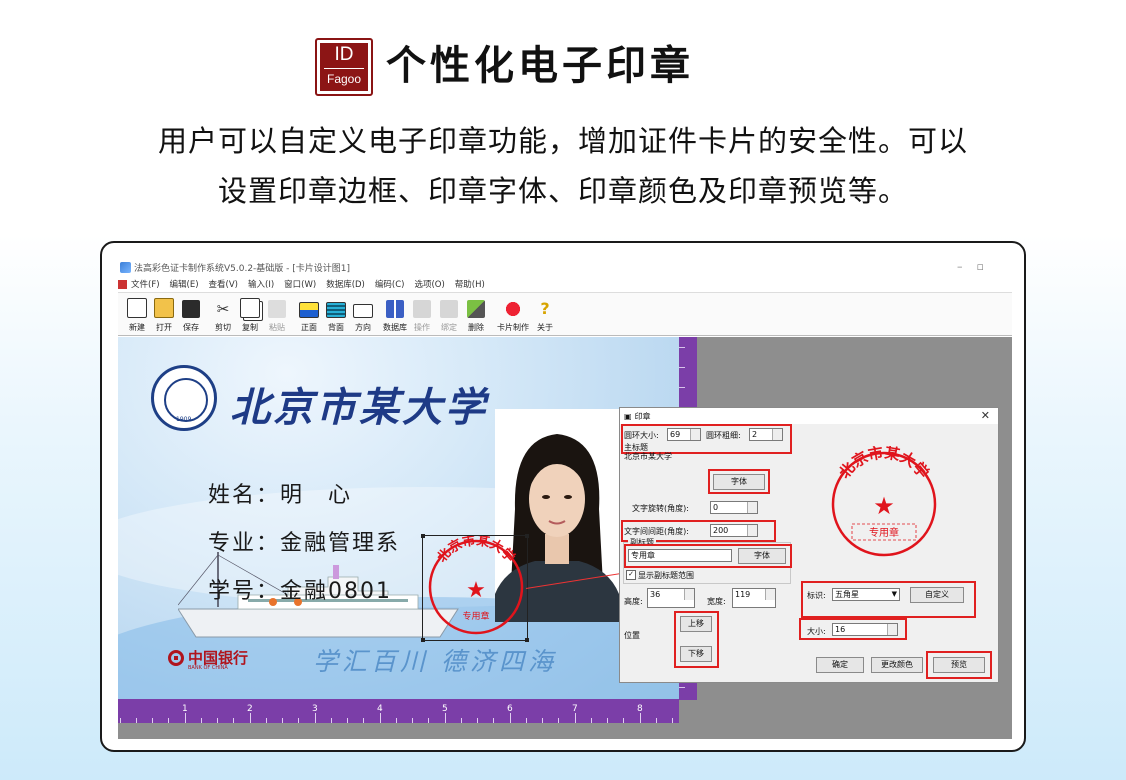 This screenshot has width=1126, height=780. Describe the element at coordinates (429, 284) in the screenshot. I see `menu-options: 选项(O)` at that location.